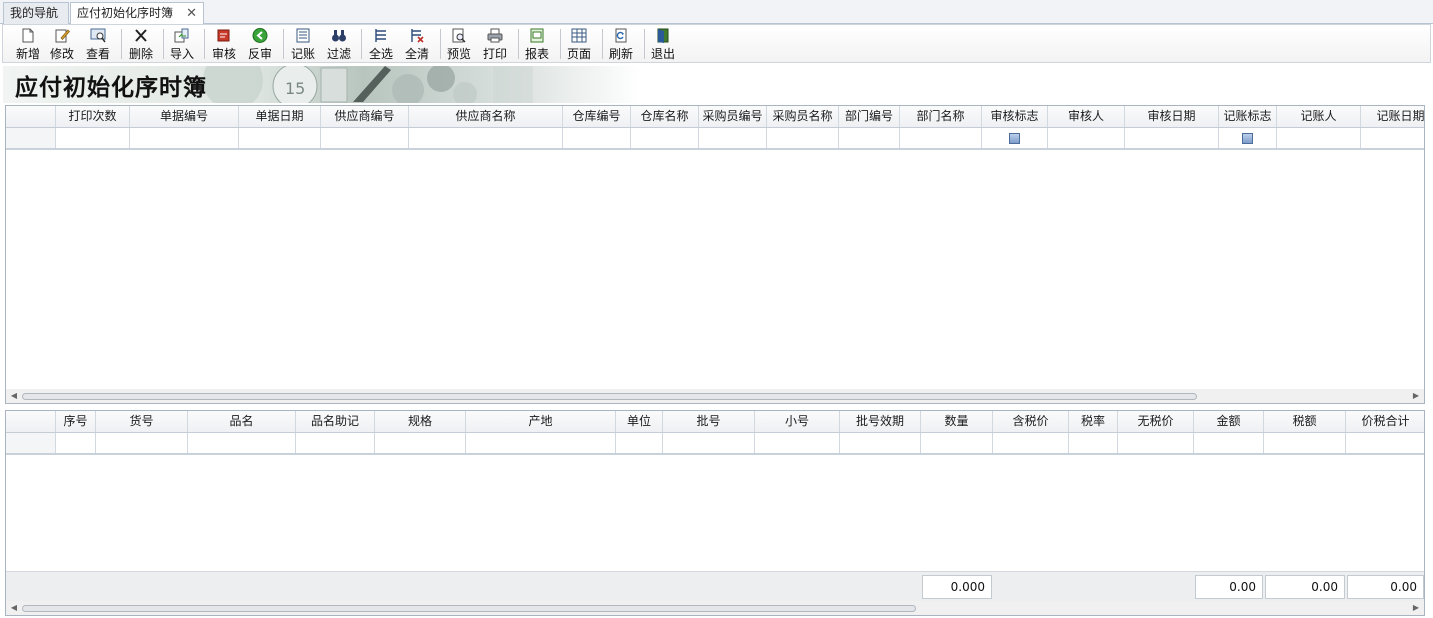 The width and height of the screenshot is (1433, 618). What do you see at coordinates (1015, 116) in the screenshot?
I see `column-header: 审核标志` at bounding box center [1015, 116].